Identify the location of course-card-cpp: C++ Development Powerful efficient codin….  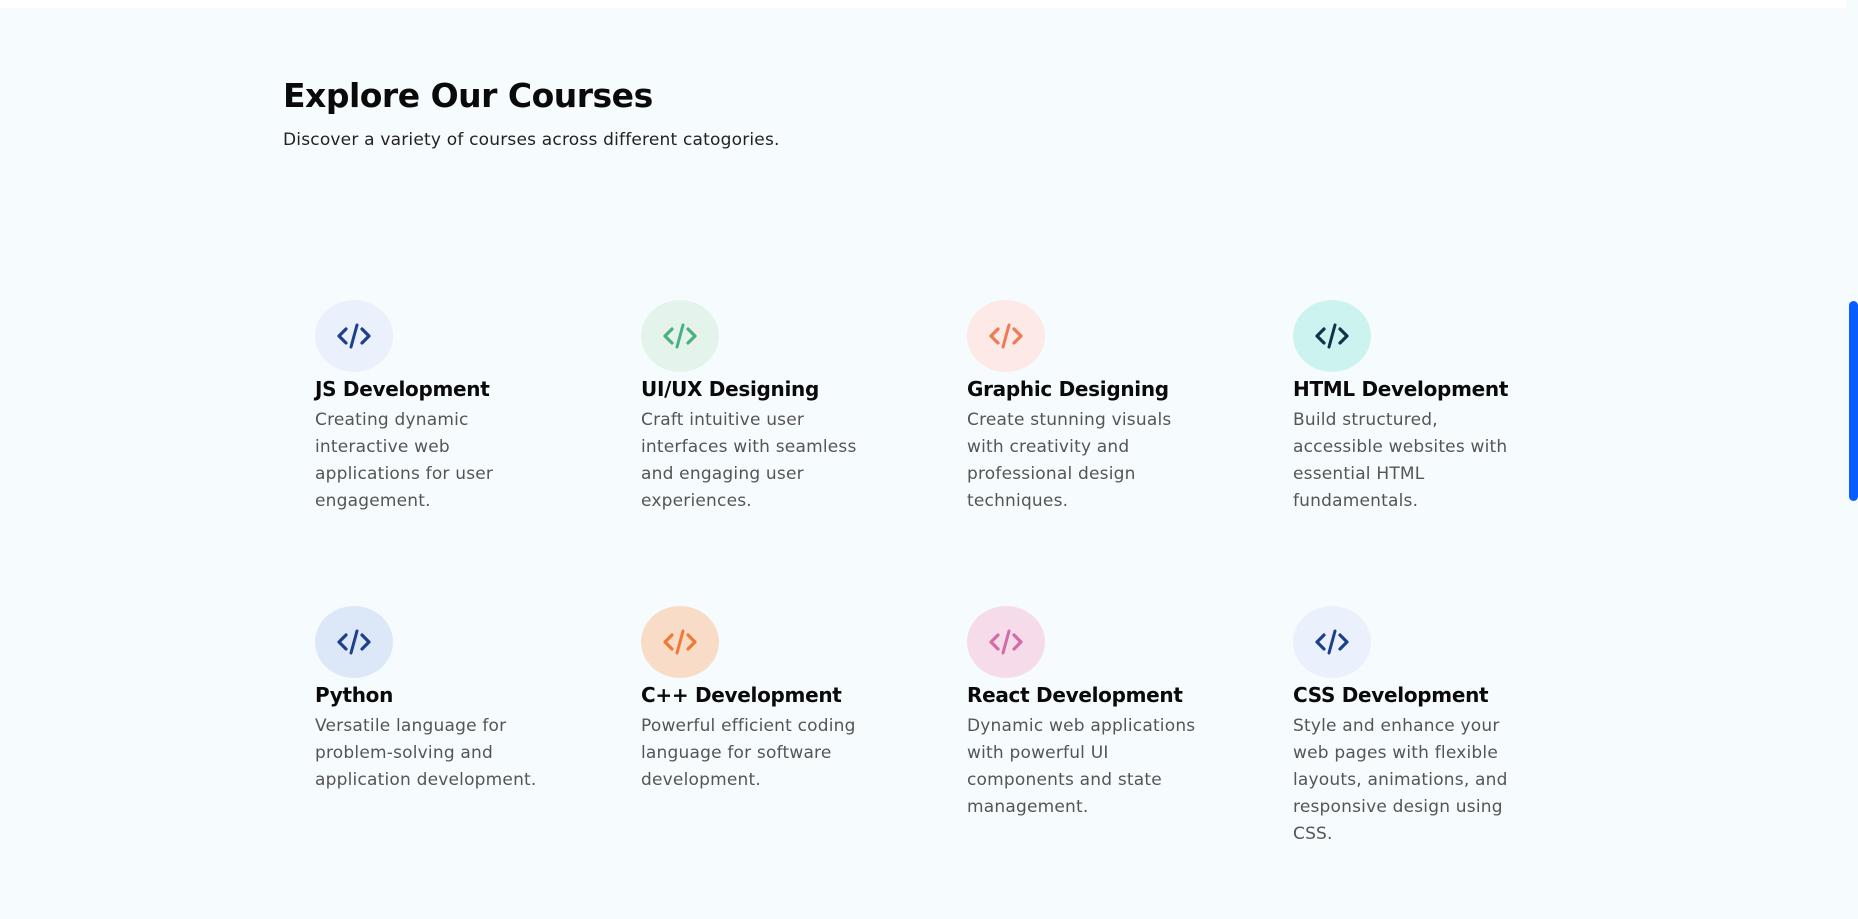
(756, 700).